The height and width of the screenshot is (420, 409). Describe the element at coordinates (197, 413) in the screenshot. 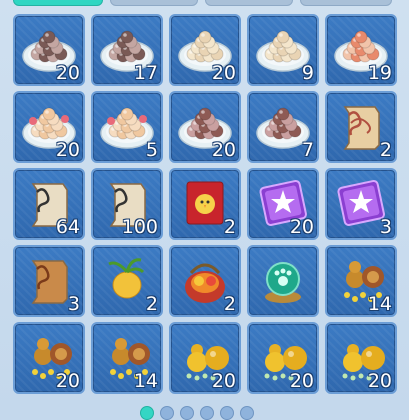

I see `page-indicator` at that location.